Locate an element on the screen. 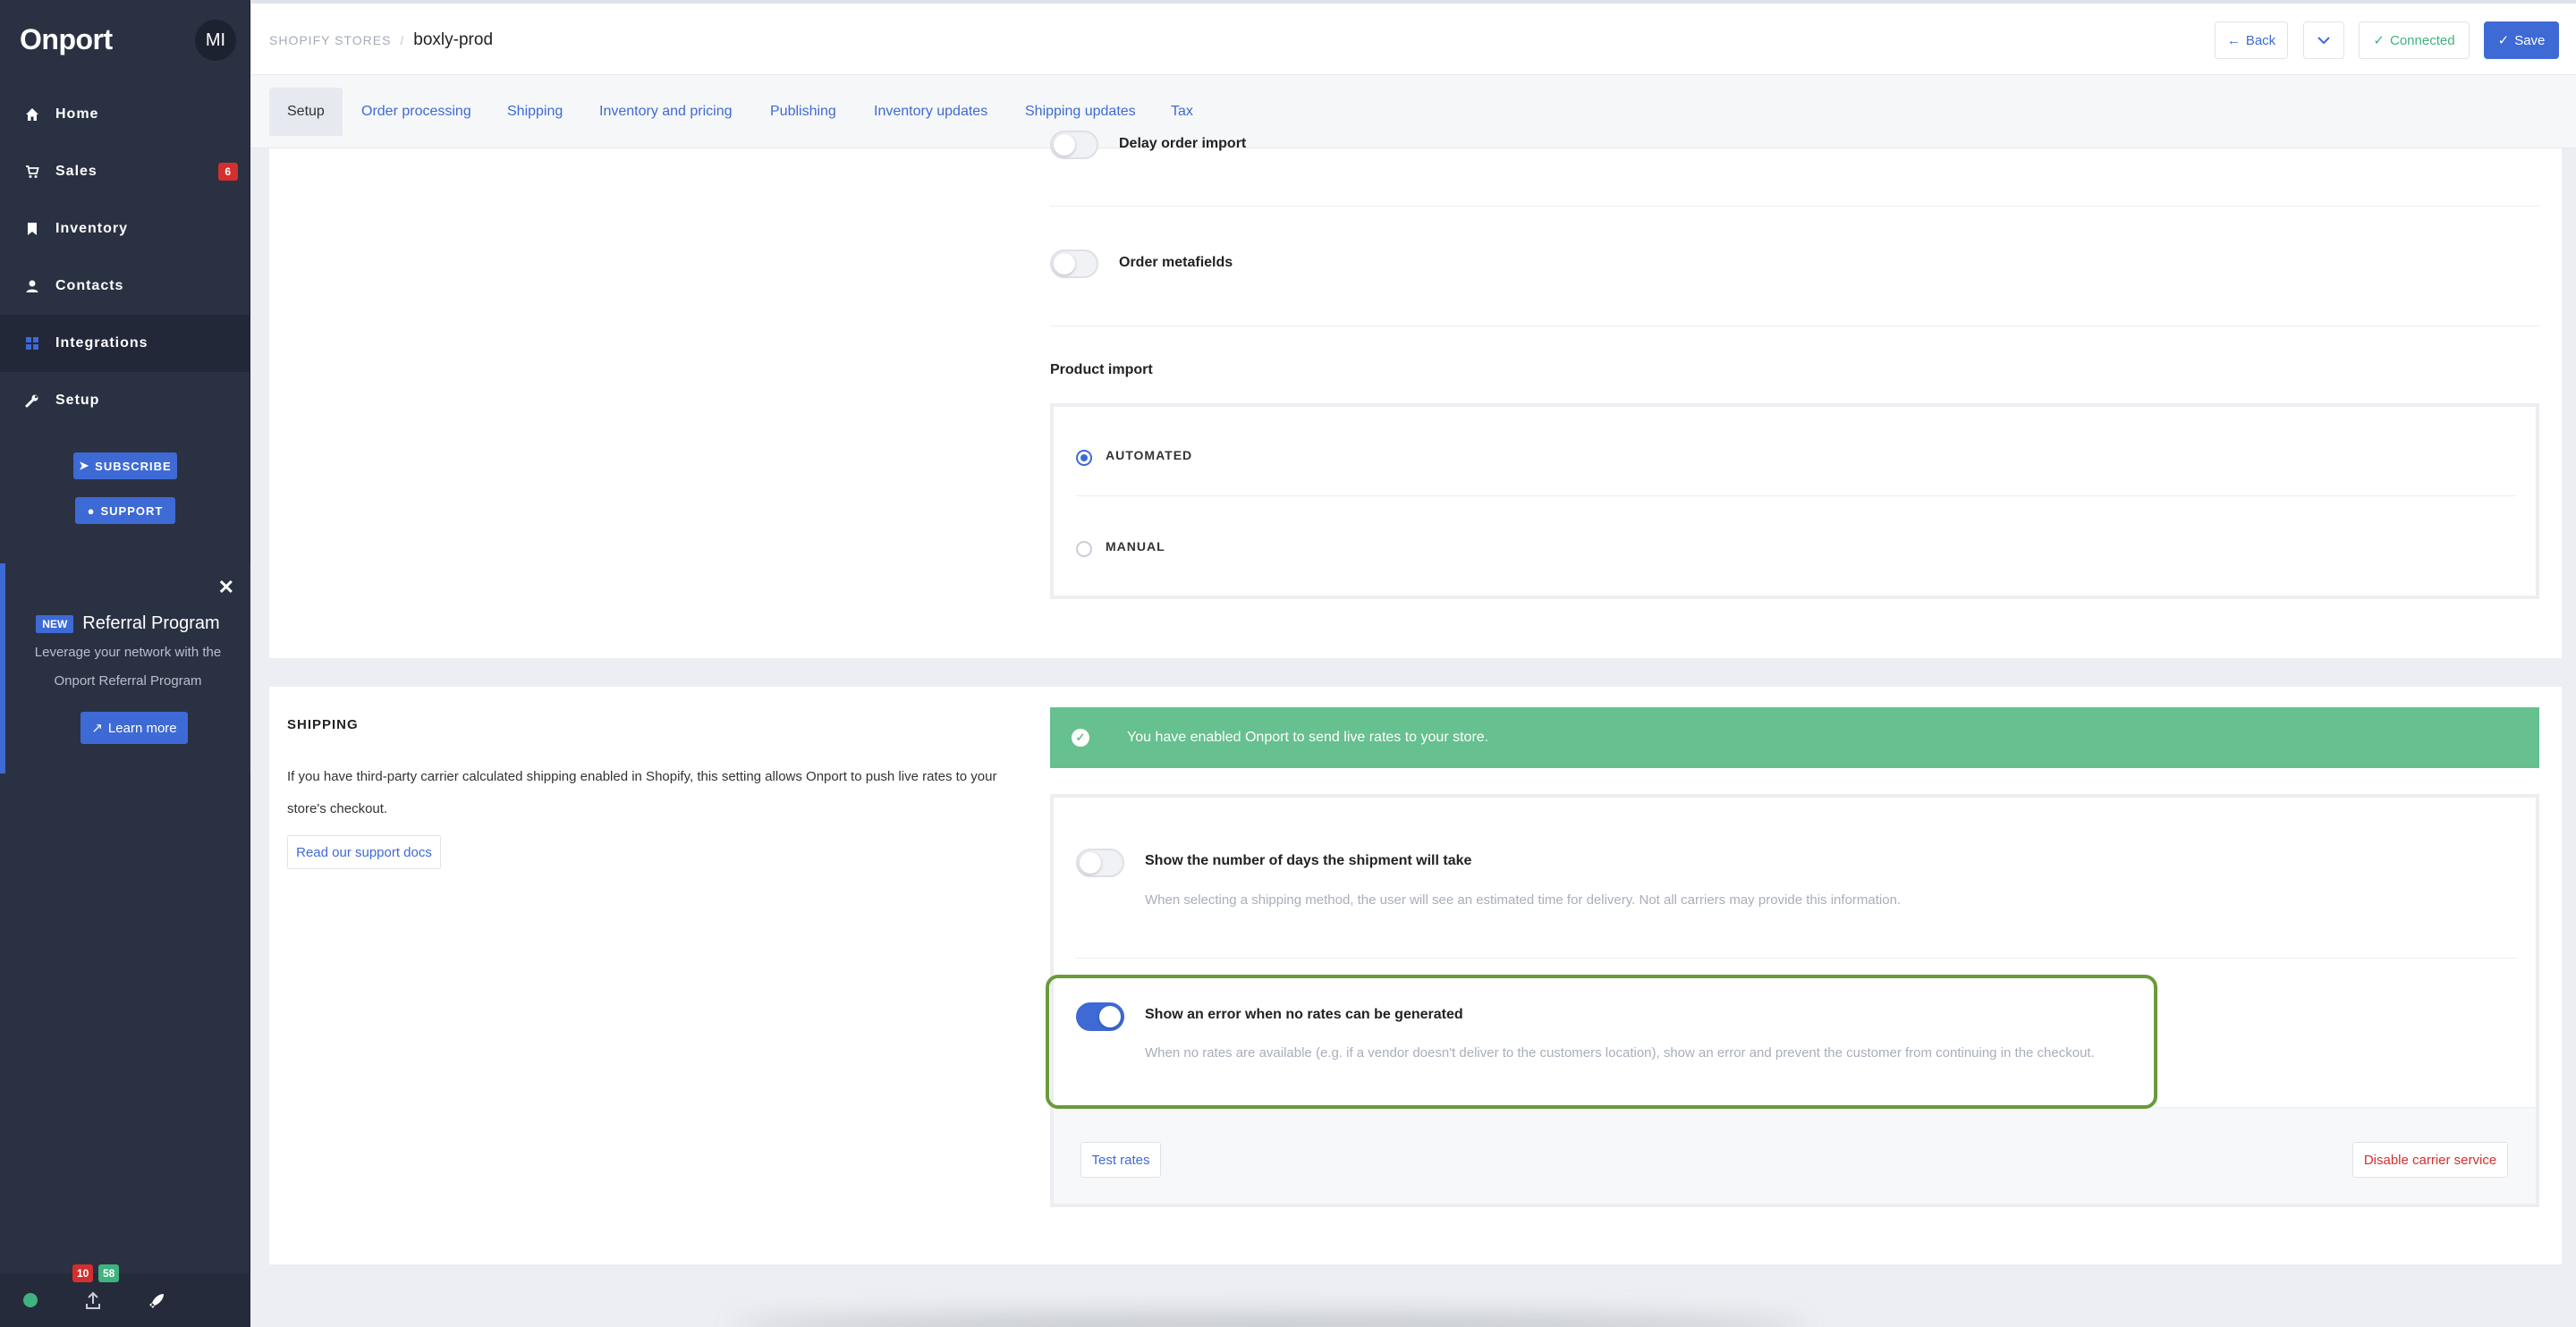 This screenshot has height=1327, width=2576. notification-badge: 10 is located at coordinates (83, 1273).